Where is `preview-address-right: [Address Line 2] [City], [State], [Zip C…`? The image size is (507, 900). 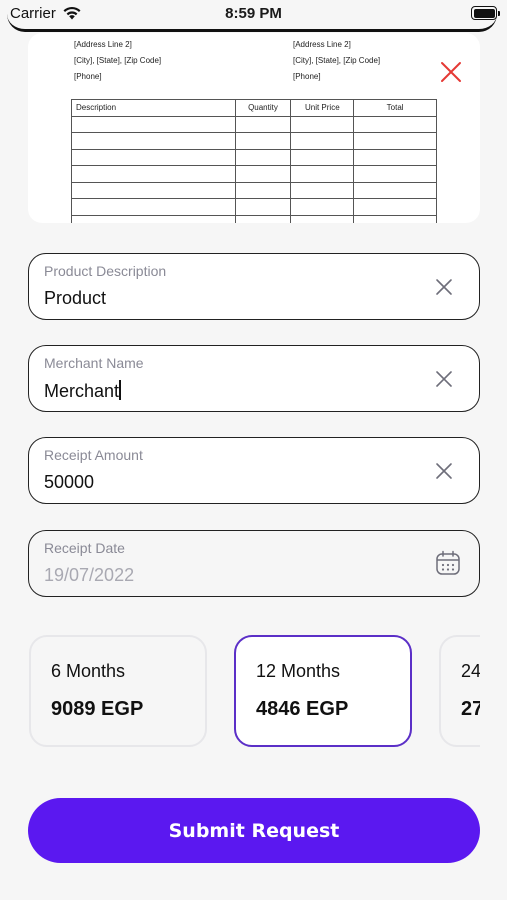
preview-address-right: [Address Line 2] [City], [State], [Zip C… is located at coordinates (336, 61).